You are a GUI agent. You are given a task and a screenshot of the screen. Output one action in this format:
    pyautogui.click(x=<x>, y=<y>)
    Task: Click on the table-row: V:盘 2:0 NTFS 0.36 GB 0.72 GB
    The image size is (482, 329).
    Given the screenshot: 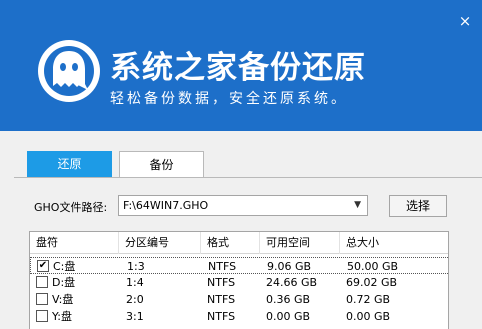 What is the action you would take?
    pyautogui.click(x=239, y=299)
    